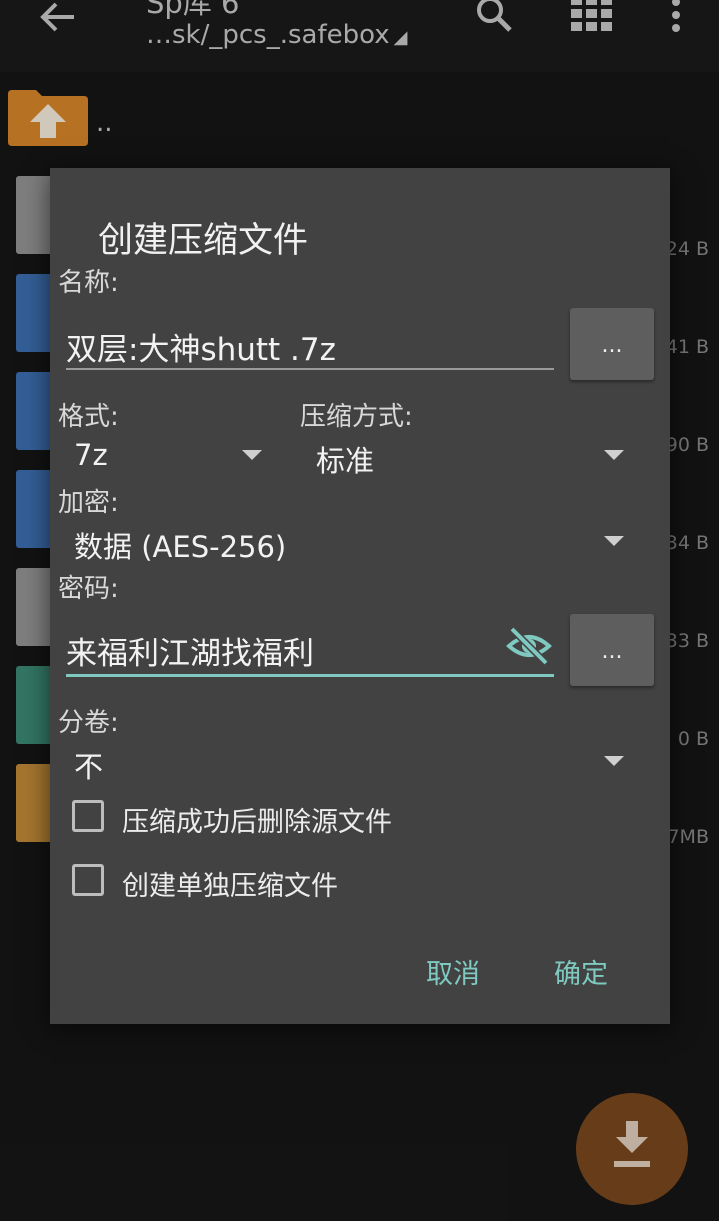 The image size is (719, 1221). I want to click on delete-source-checkbox, so click(88, 816).